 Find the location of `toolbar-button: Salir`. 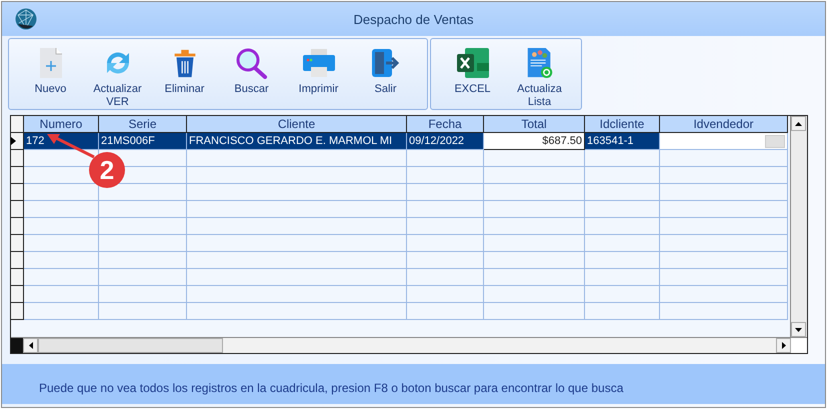

toolbar-button: Salir is located at coordinates (385, 74).